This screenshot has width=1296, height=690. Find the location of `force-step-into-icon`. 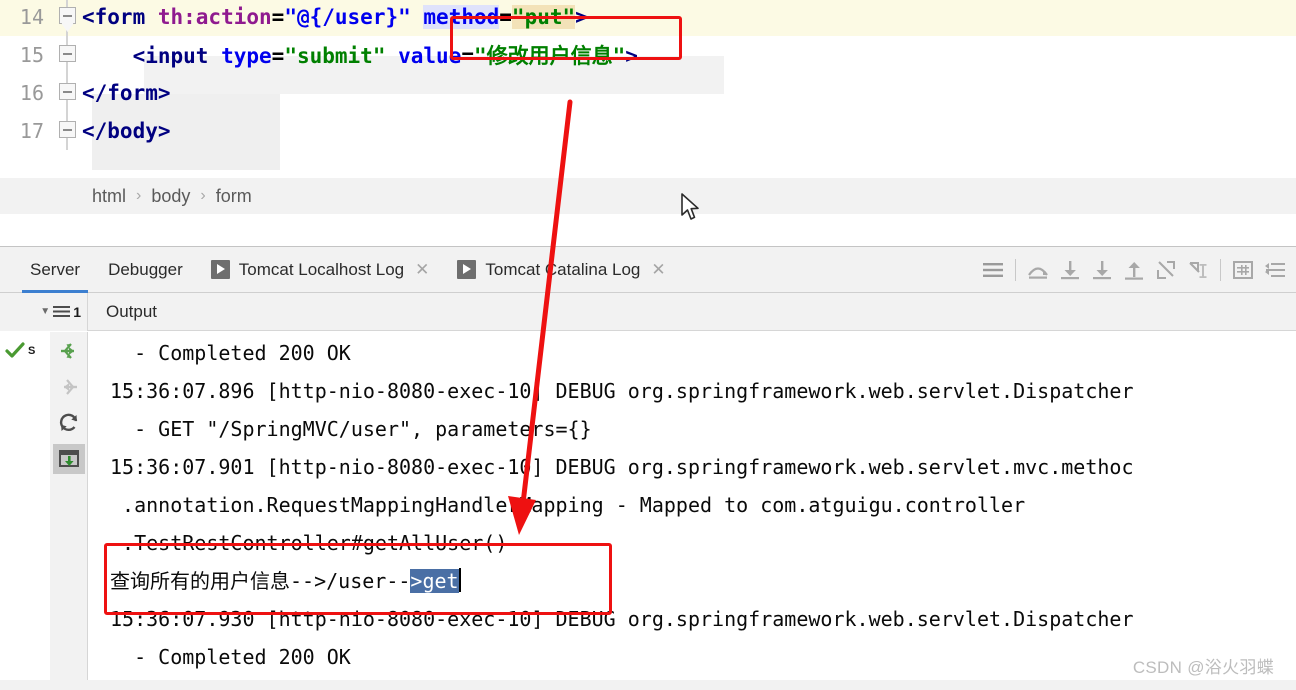

force-step-into-icon is located at coordinates (1102, 270).